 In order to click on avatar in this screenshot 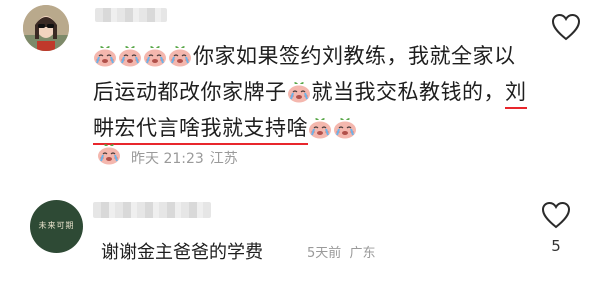, I will do `click(46, 28)`.